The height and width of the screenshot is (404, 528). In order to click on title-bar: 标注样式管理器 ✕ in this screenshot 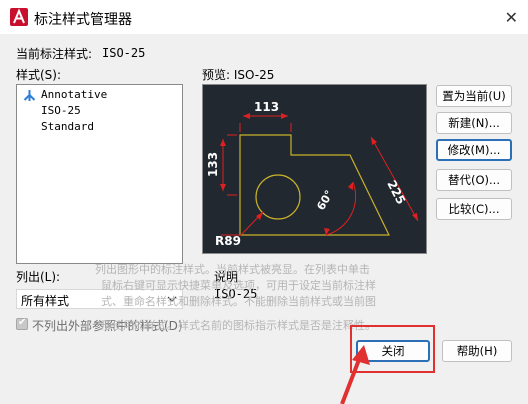, I will do `click(264, 17)`.